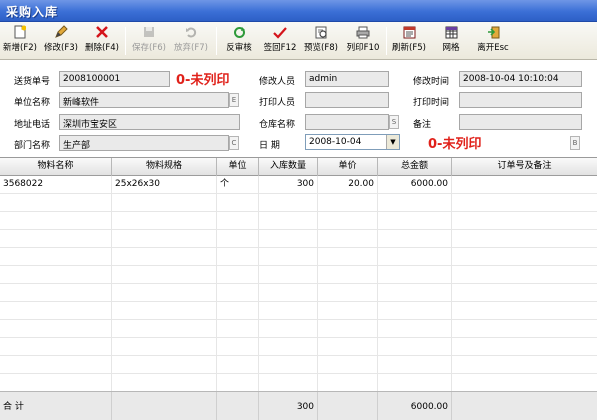 The image size is (597, 420). Describe the element at coordinates (239, 41) in the screenshot. I see `unaudit-button: 反审核` at that location.